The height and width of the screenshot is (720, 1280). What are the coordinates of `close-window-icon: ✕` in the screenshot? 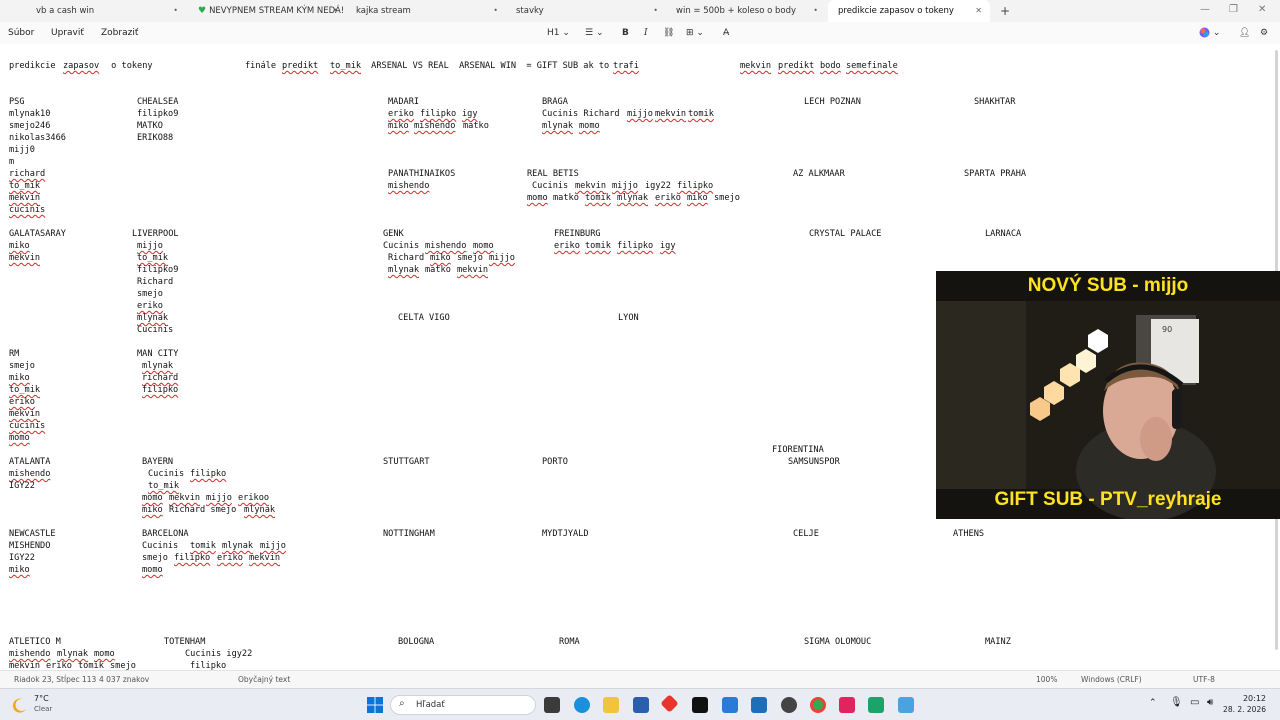 It's located at (1262, 10).